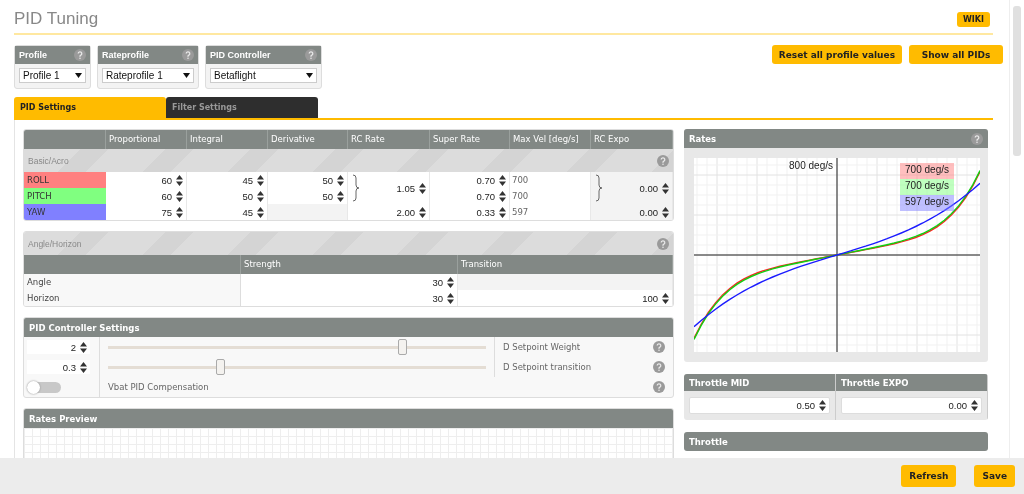  I want to click on selector-label: PID Controller, so click(240, 55).